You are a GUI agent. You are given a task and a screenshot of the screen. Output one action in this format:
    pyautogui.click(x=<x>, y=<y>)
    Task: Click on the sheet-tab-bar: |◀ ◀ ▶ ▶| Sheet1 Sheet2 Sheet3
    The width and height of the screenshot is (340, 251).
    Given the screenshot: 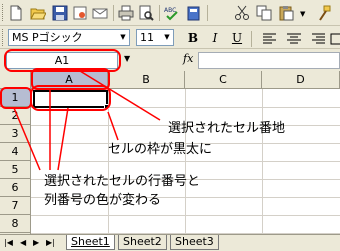 What is the action you would take?
    pyautogui.click(x=170, y=242)
    